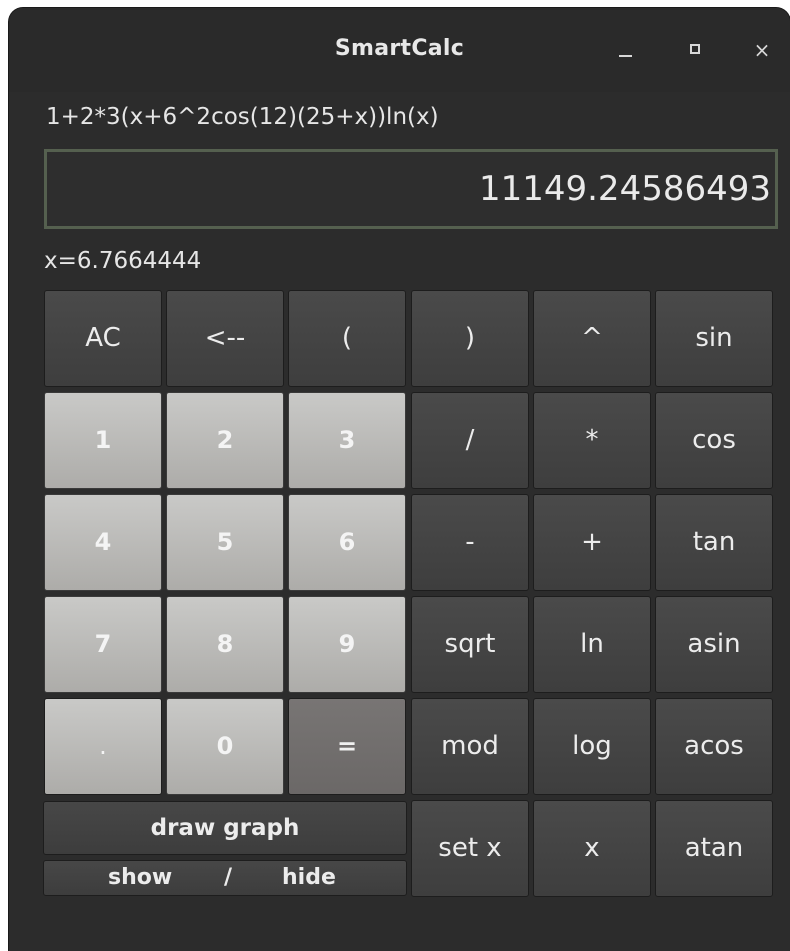 The image size is (790, 951). What do you see at coordinates (225, 542) in the screenshot?
I see `digit-5-button: 5` at bounding box center [225, 542].